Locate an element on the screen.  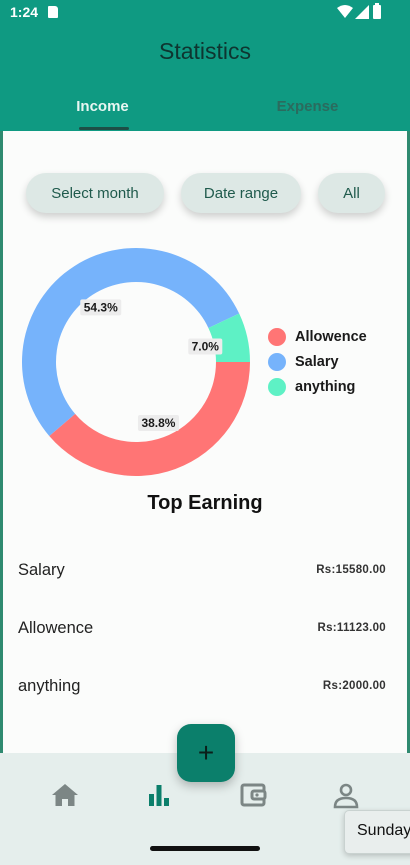
wallet-icon is located at coordinates (253, 795).